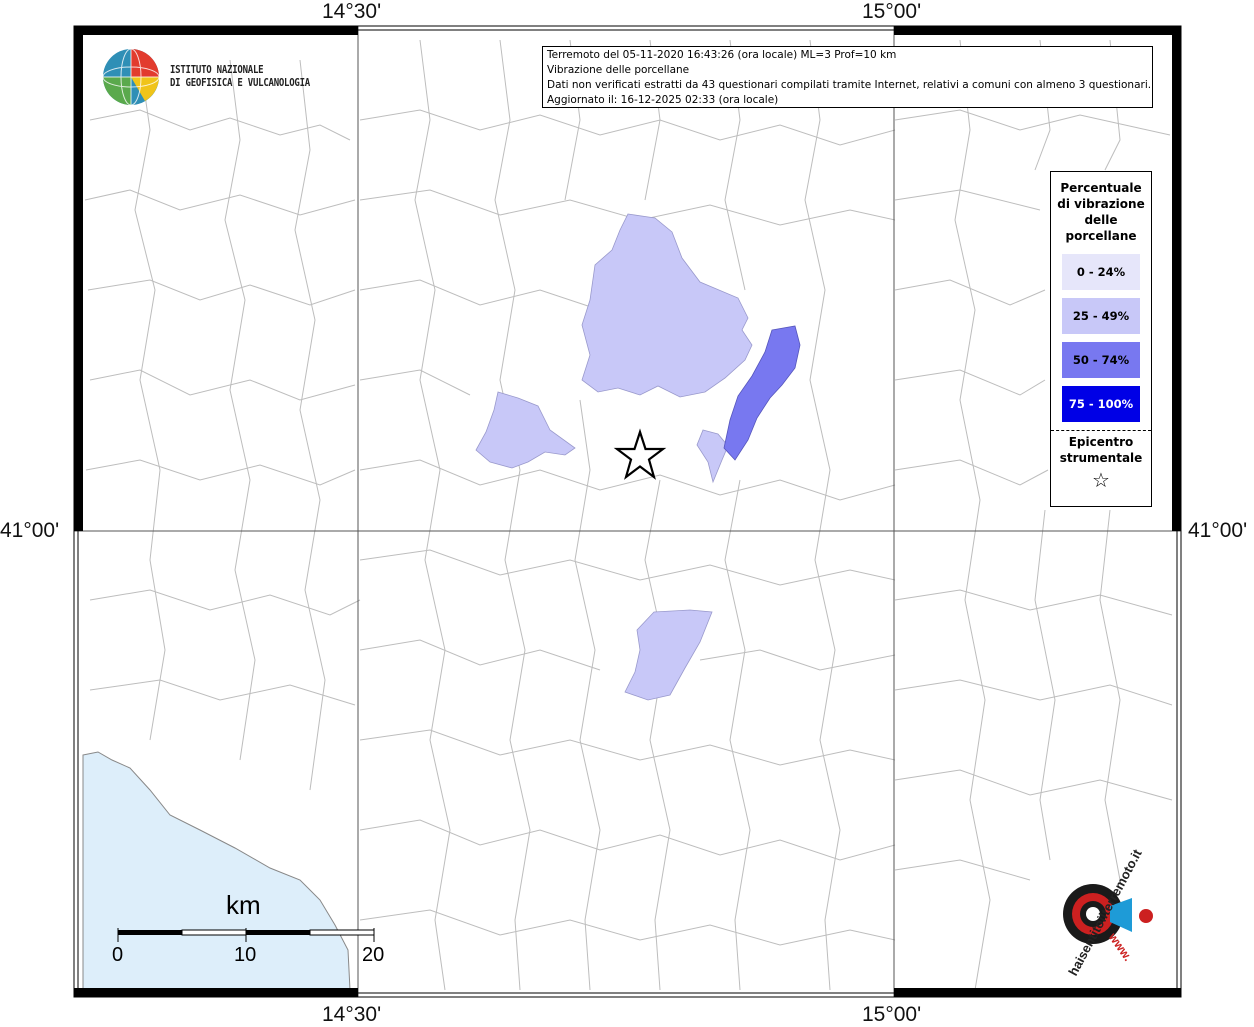 This screenshot has width=1254, height=1027. Describe the element at coordinates (217, 69) in the screenshot. I see `institute-line1: ISTITUTO NAZIONALE` at that location.